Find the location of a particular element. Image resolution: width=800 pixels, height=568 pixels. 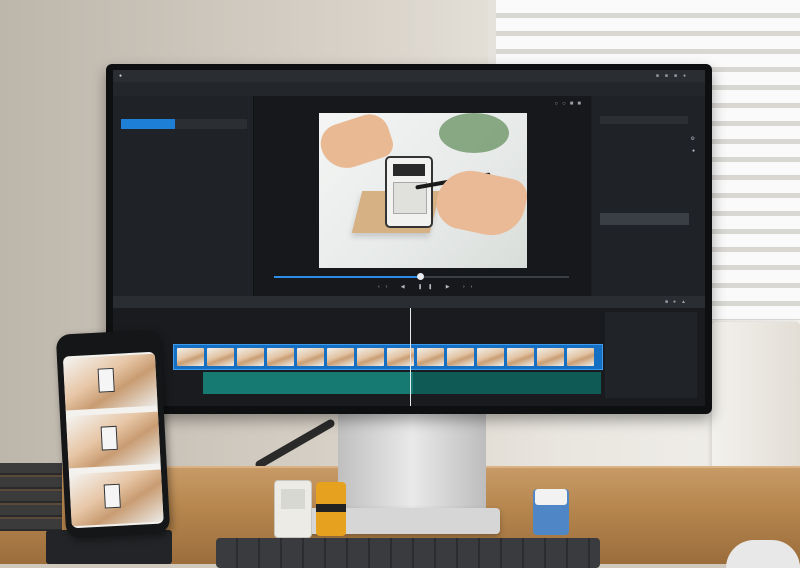

media-header is located at coordinates (183, 104).